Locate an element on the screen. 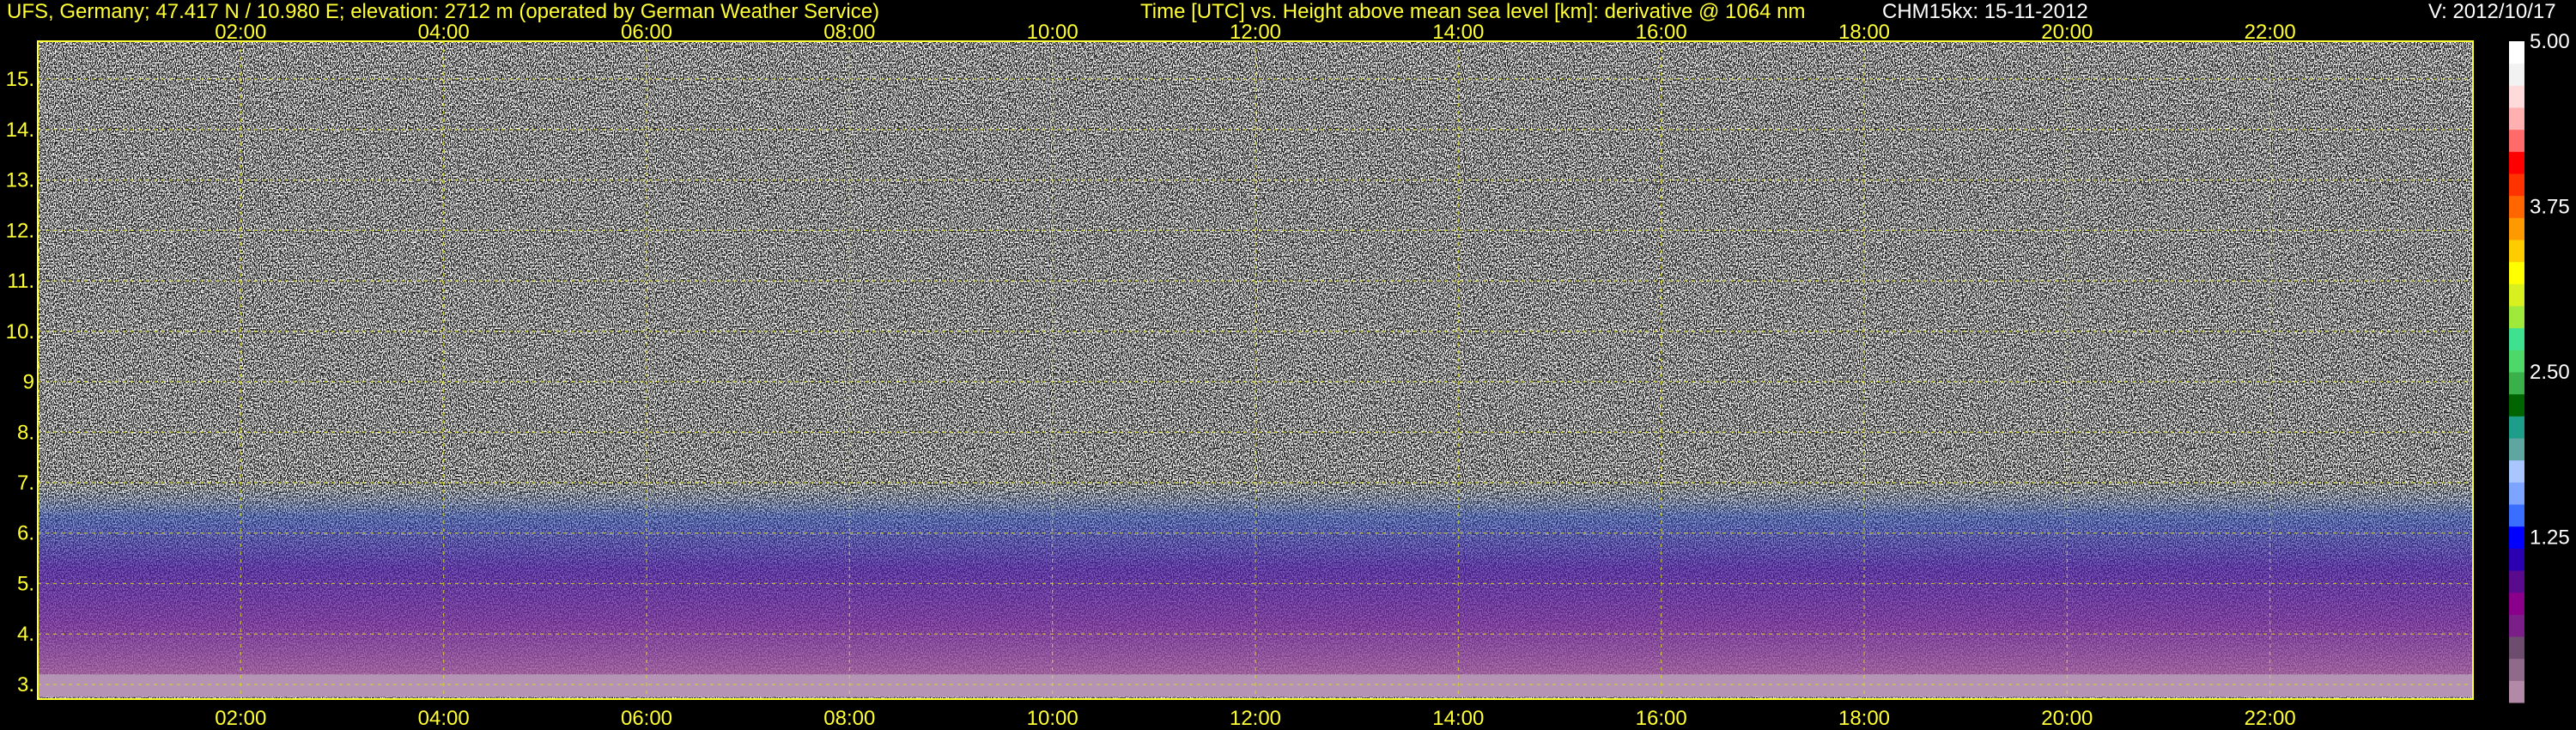 Image resolution: width=2576 pixels, height=730 pixels. x-tick-label-top: 22:00 is located at coordinates (2270, 32).